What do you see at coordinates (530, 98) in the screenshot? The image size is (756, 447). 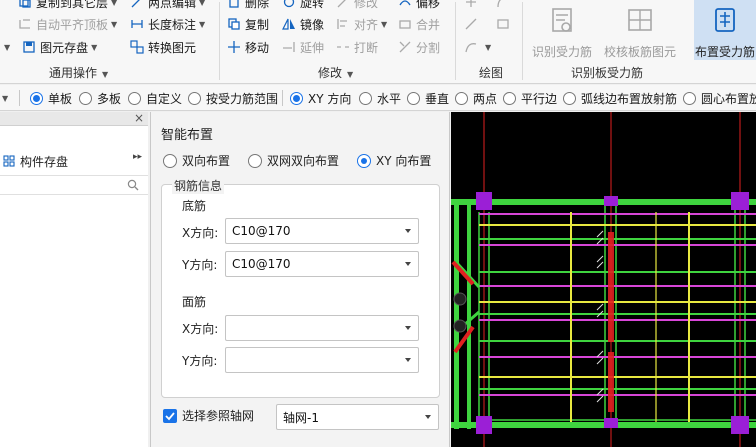 I see `radio-parallel-edge: 平行边` at bounding box center [530, 98].